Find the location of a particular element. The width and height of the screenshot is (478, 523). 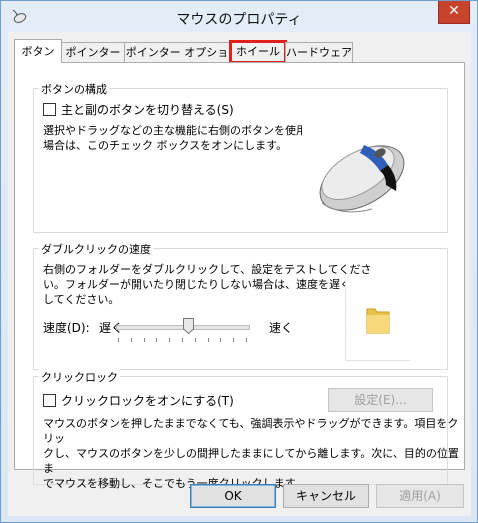

desc-line: 場合は、このチェック ボックスをオンにします。 is located at coordinates (165, 145).